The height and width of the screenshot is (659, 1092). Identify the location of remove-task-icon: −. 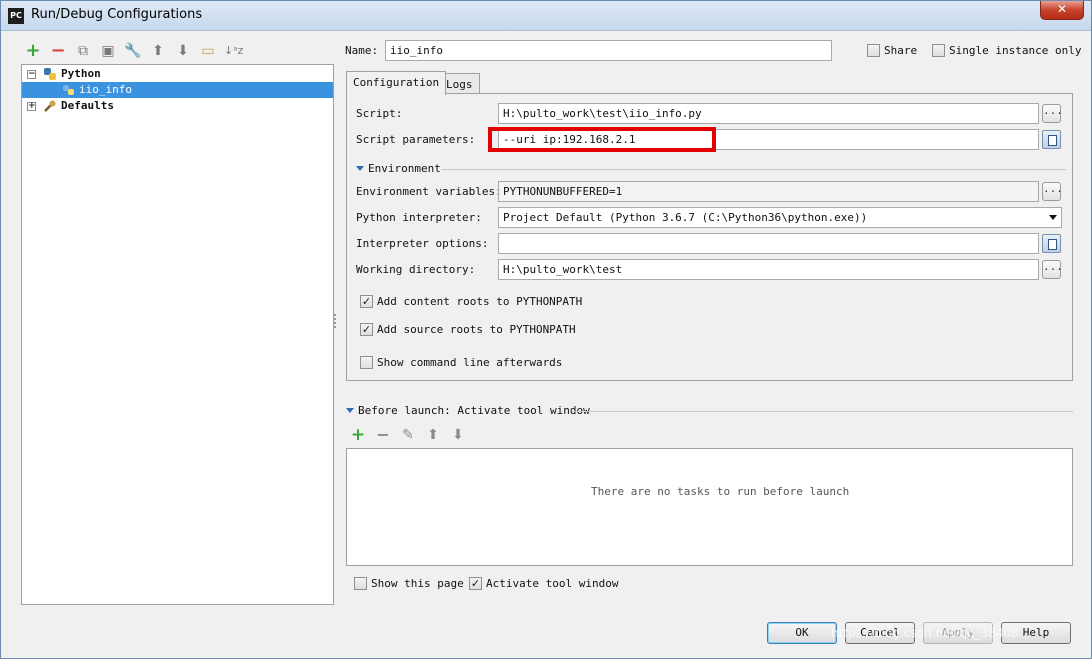
(383, 435).